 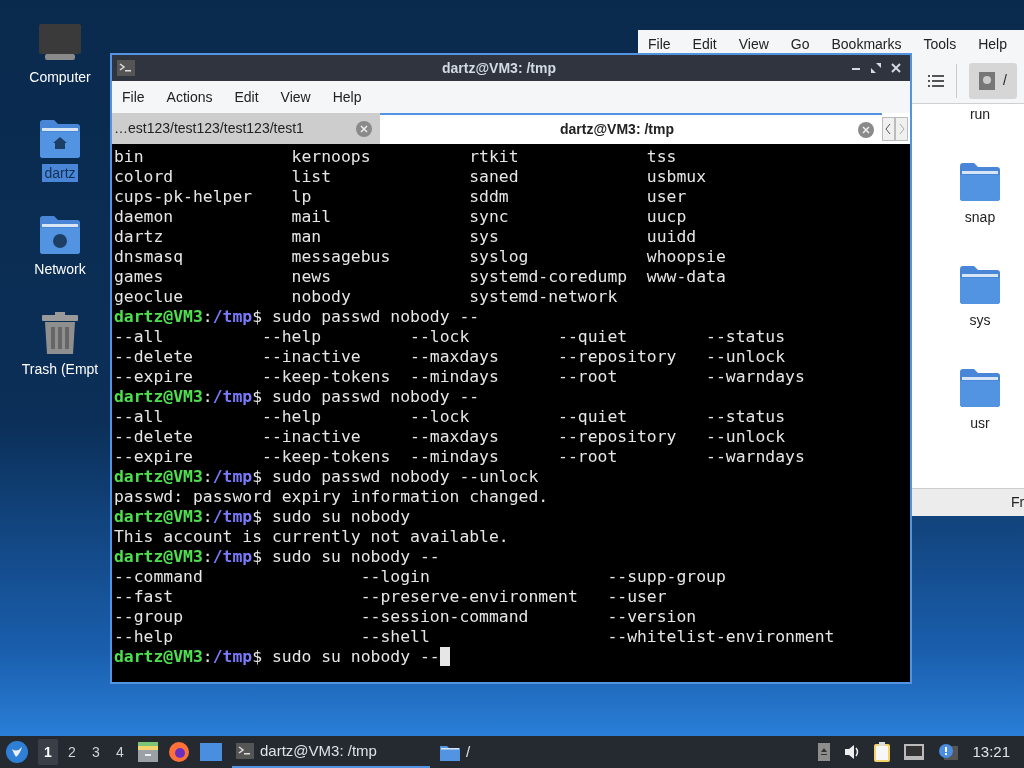 What do you see at coordinates (1017, 502) in the screenshot?
I see `status-text: Fr` at bounding box center [1017, 502].